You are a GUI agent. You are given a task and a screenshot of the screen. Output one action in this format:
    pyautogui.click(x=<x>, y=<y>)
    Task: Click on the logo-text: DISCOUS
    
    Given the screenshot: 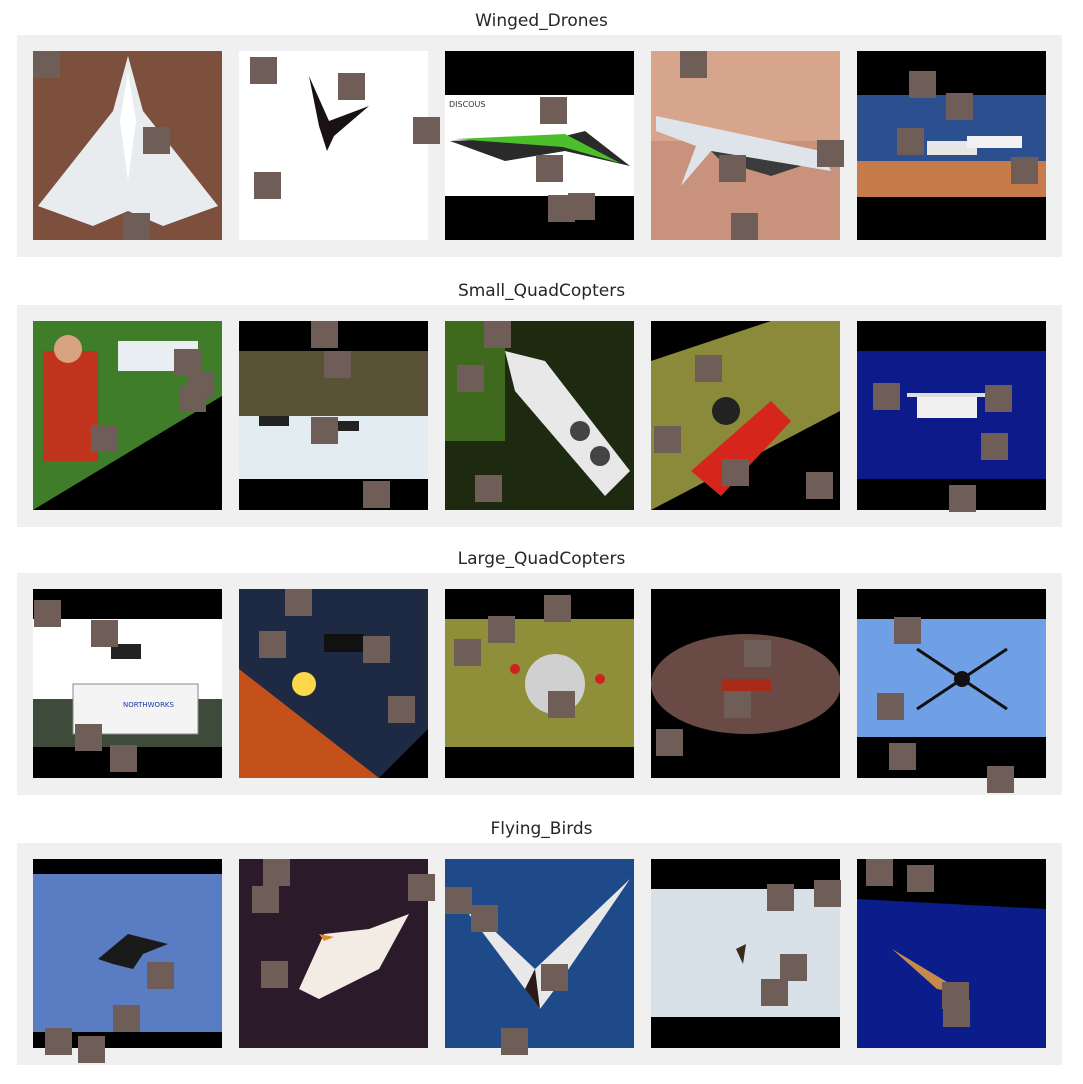 What is the action you would take?
    pyautogui.click(x=467, y=104)
    